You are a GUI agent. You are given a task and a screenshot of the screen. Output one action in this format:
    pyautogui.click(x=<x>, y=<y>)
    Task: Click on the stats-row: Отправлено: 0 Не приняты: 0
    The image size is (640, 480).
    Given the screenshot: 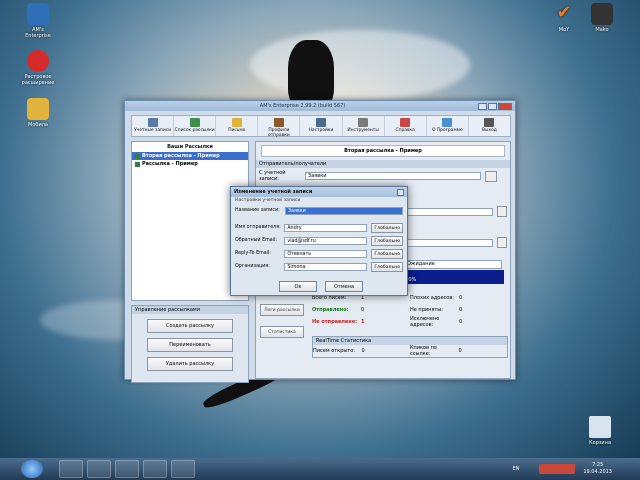 What is the action you would take?
    pyautogui.click(x=410, y=310)
    